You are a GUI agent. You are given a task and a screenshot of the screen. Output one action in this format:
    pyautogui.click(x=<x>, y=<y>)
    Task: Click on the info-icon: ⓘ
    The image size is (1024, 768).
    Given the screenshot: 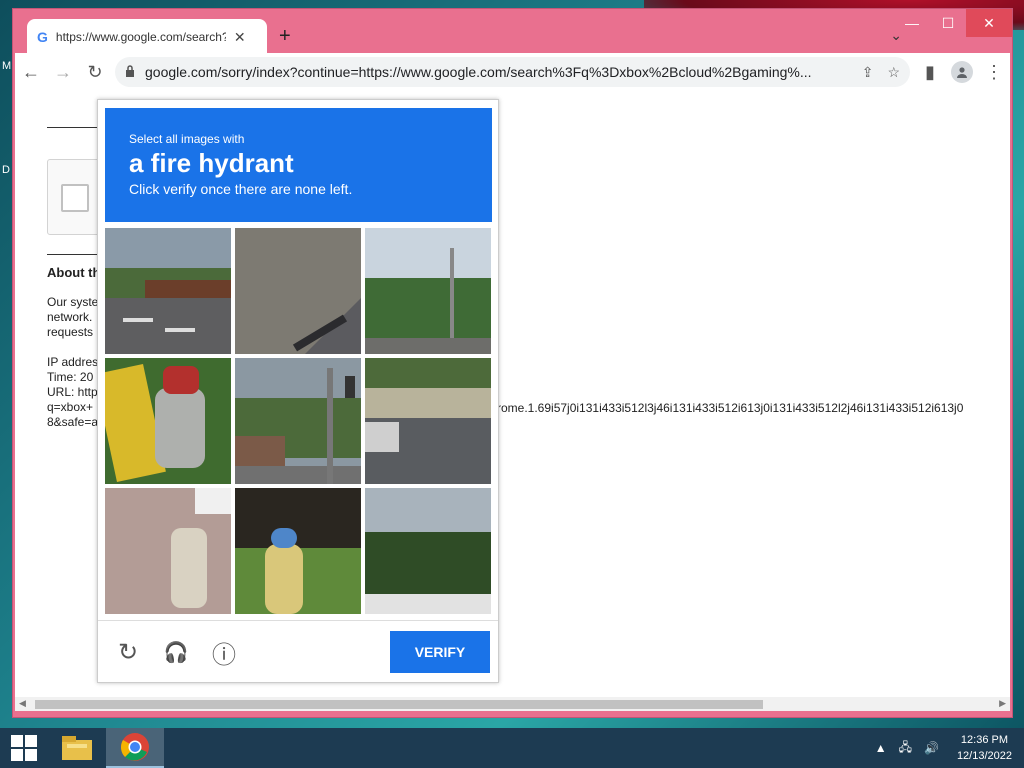 What is the action you would take?
    pyautogui.click(x=224, y=653)
    